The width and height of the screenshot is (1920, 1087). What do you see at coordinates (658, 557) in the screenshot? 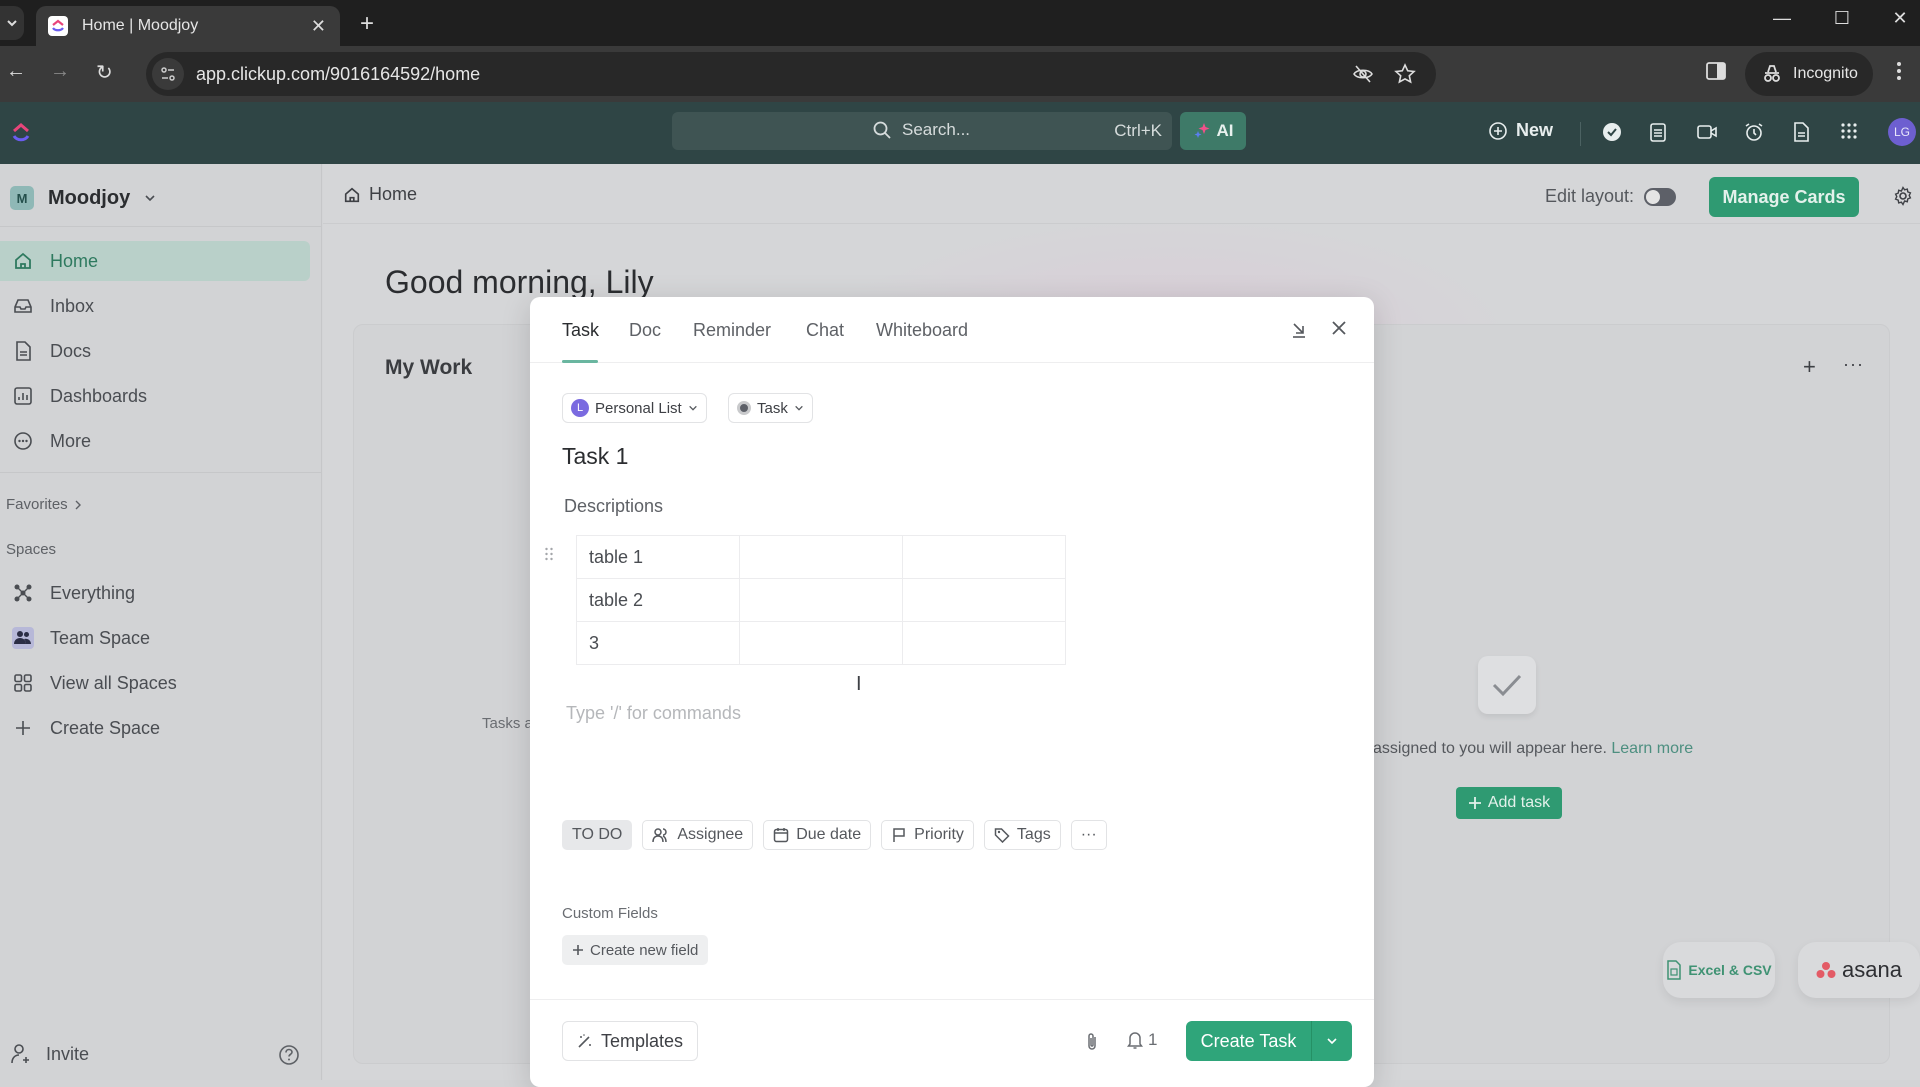
I see `table-cell: table 1` at bounding box center [658, 557].